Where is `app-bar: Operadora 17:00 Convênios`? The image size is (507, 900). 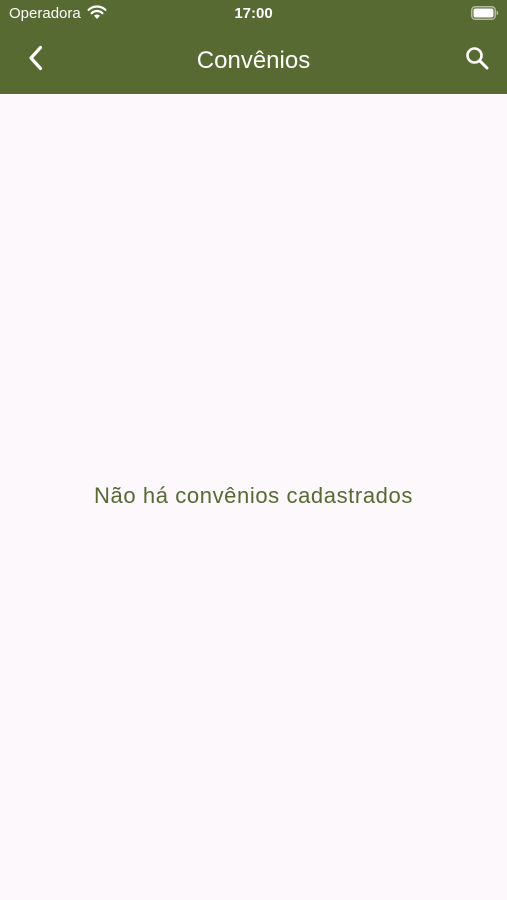
app-bar: Operadora 17:00 Convênios is located at coordinates (253, 47).